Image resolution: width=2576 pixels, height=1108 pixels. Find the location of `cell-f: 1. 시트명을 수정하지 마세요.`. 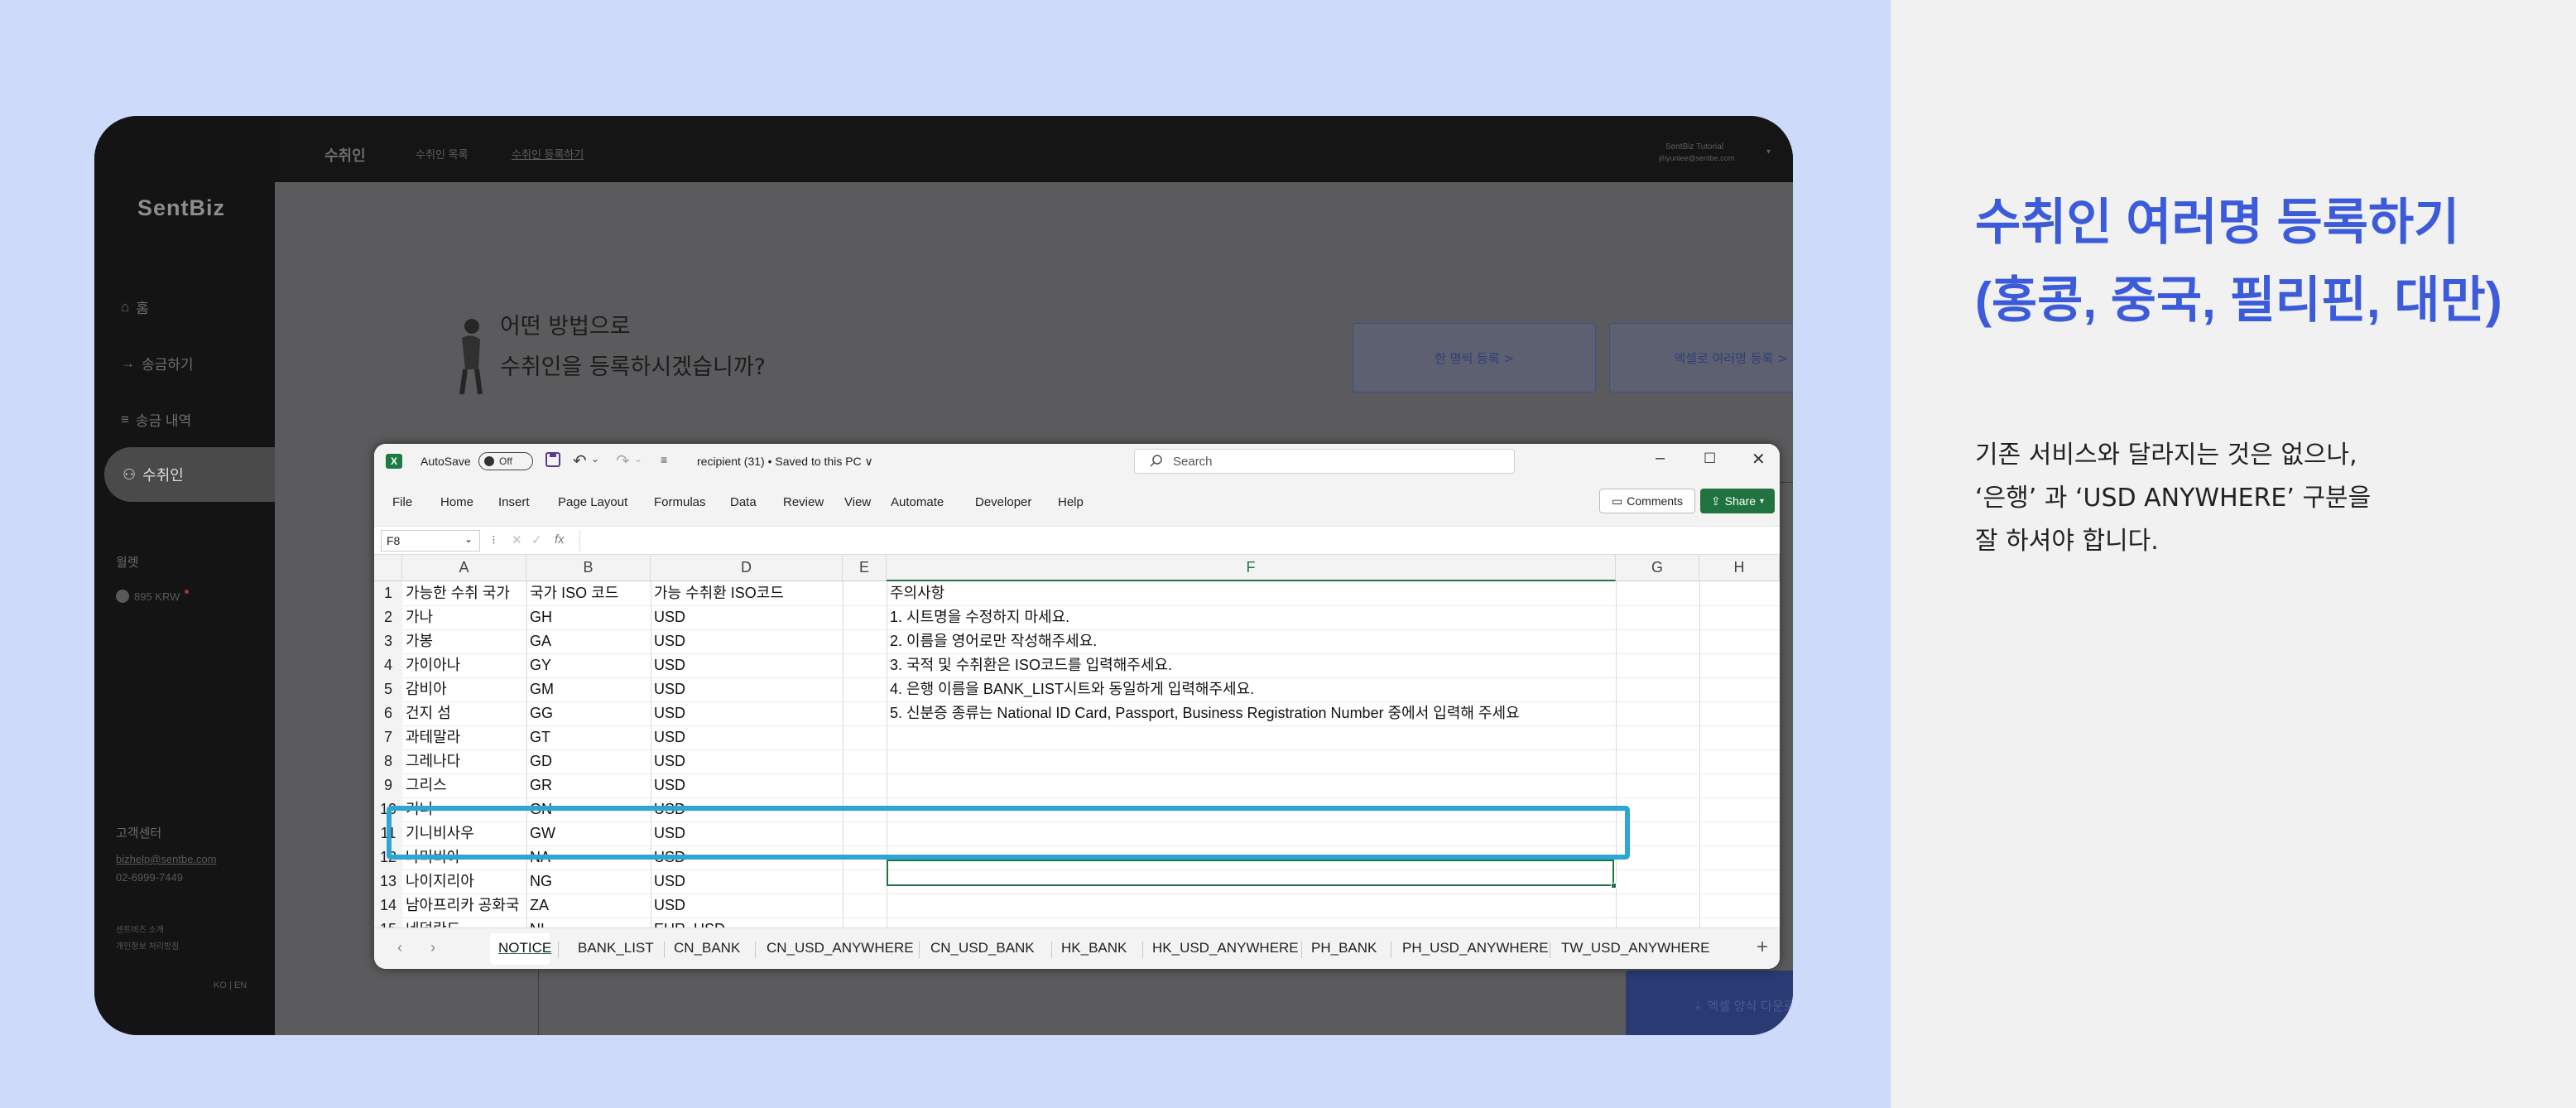

cell-f: 1. 시트명을 수정하지 마세요. is located at coordinates (1333, 617).